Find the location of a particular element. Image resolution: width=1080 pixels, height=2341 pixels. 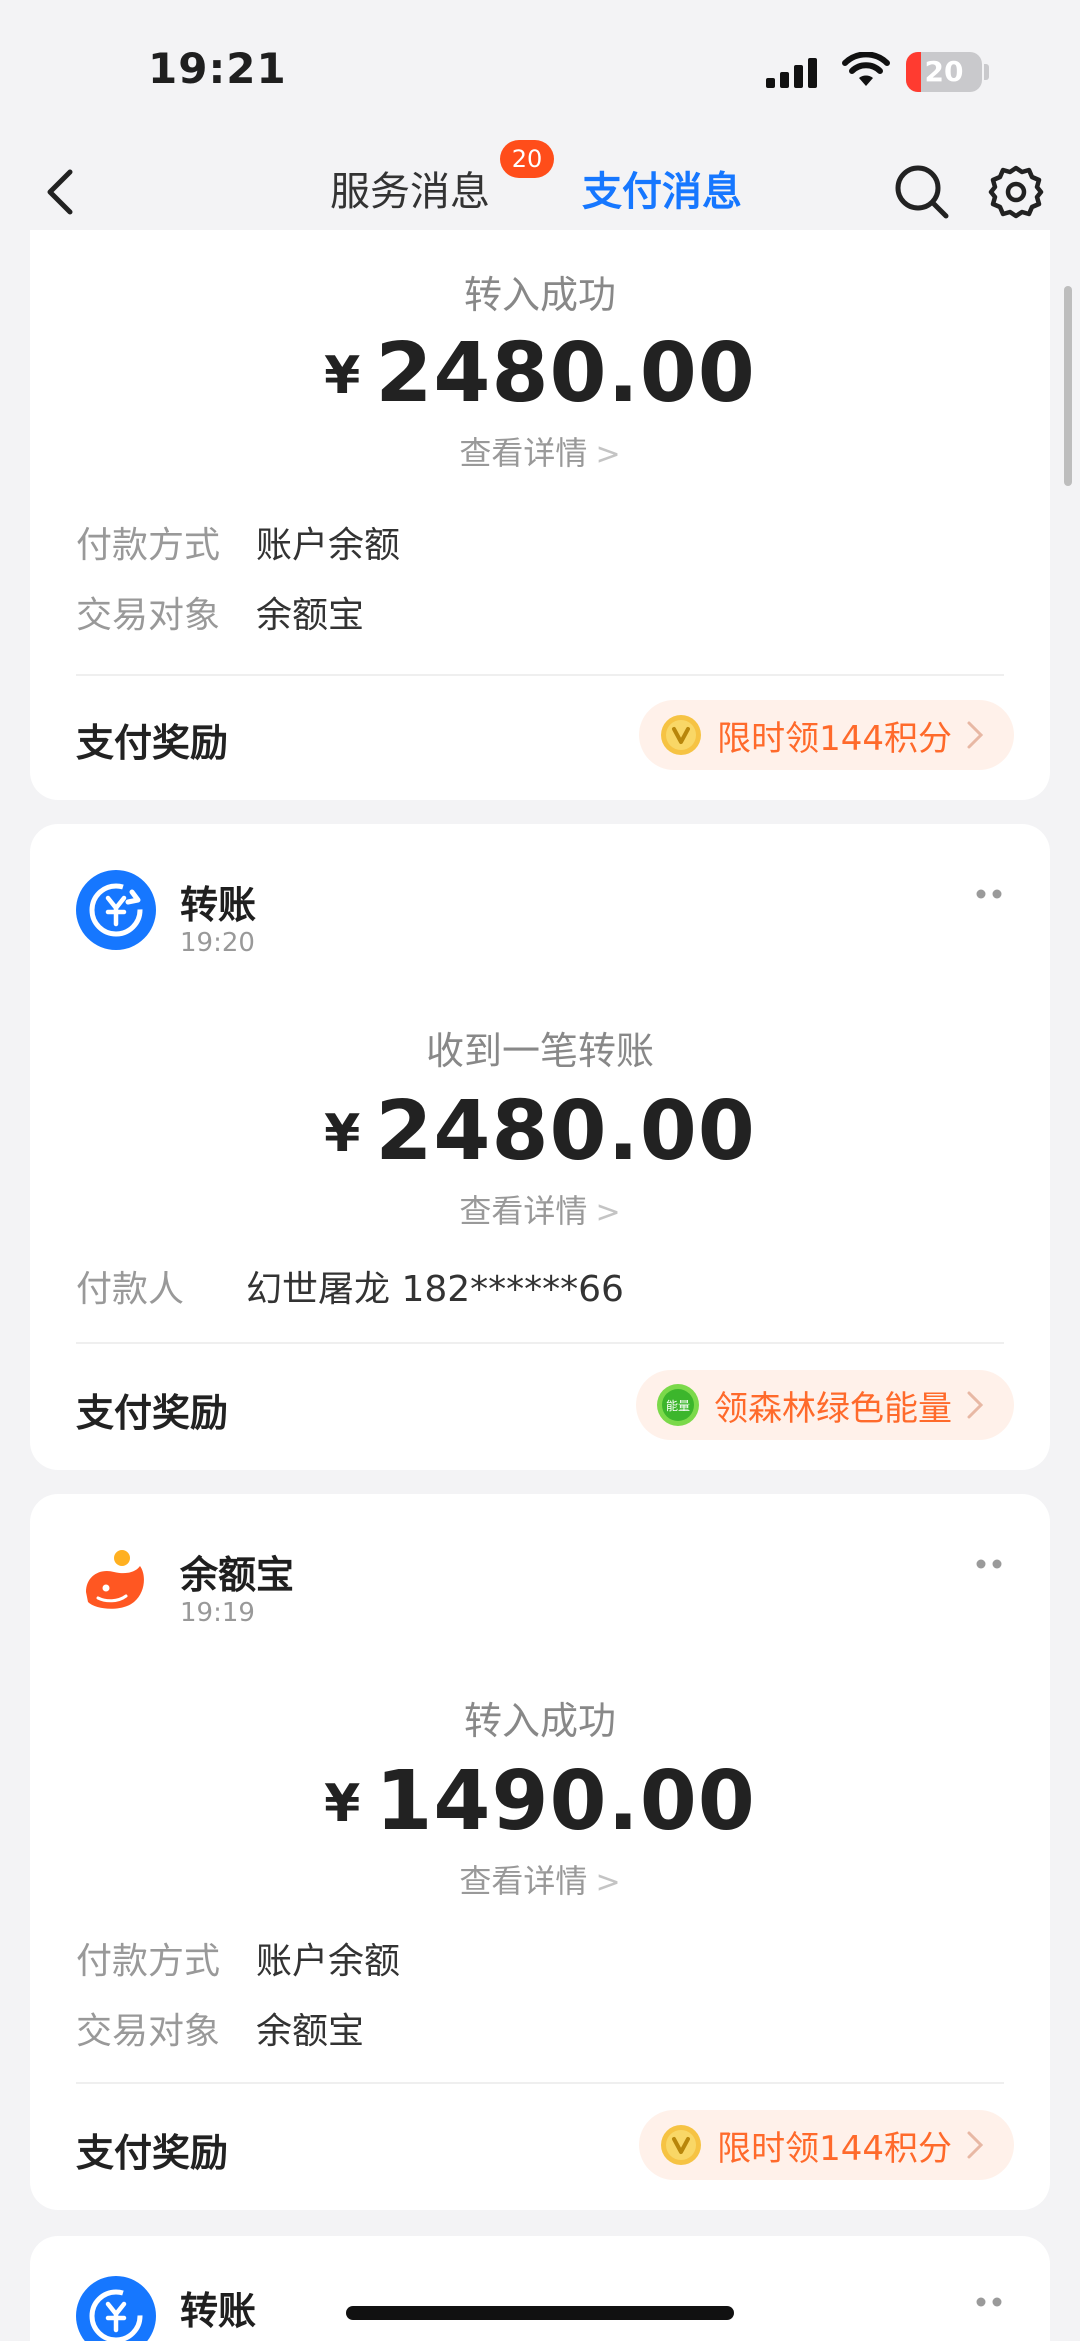

reward-text: 领森林绿色能量 is located at coordinates (833, 1408).